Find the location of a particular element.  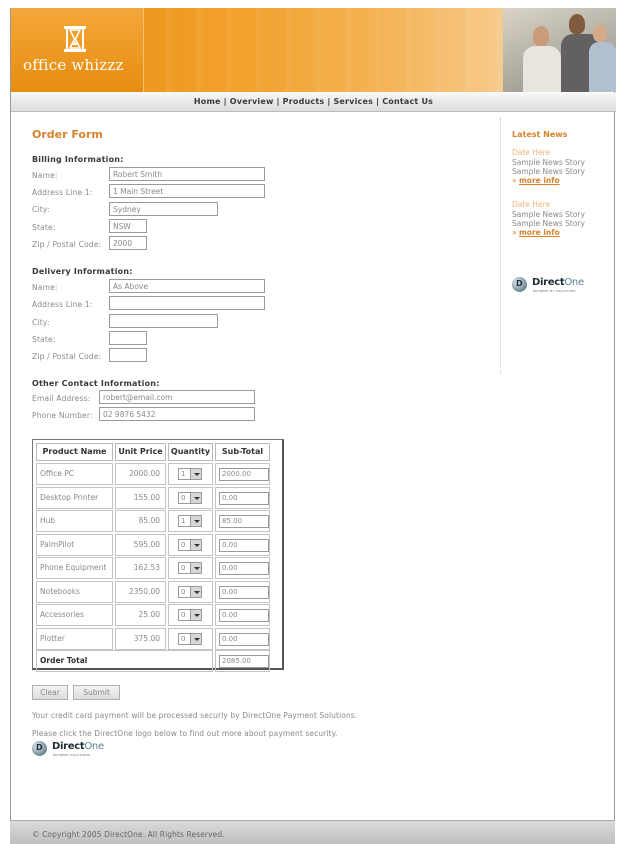

product-name-cell: Desktop Printer is located at coordinates (74, 497).